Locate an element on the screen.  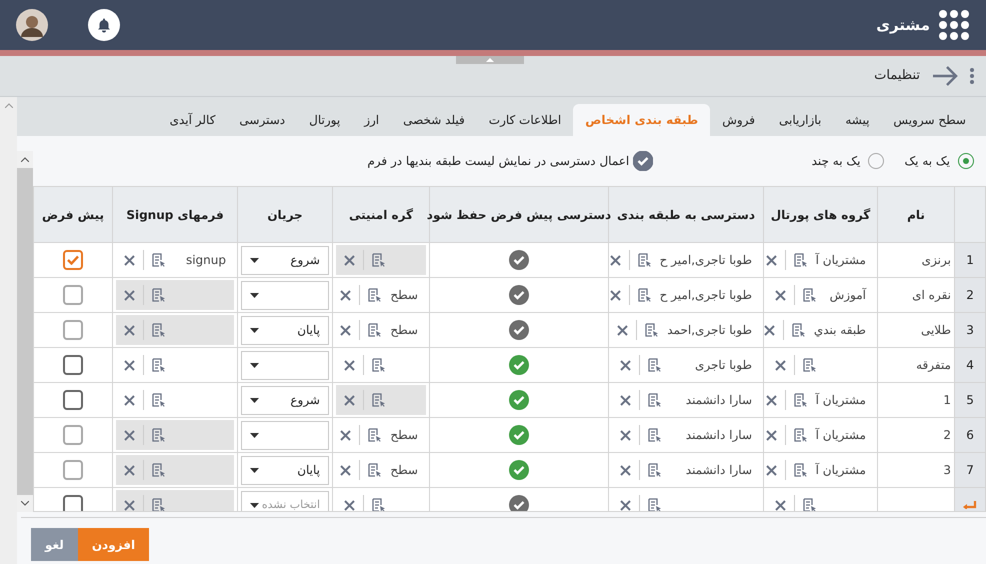
collapse-handle is located at coordinates (490, 60).